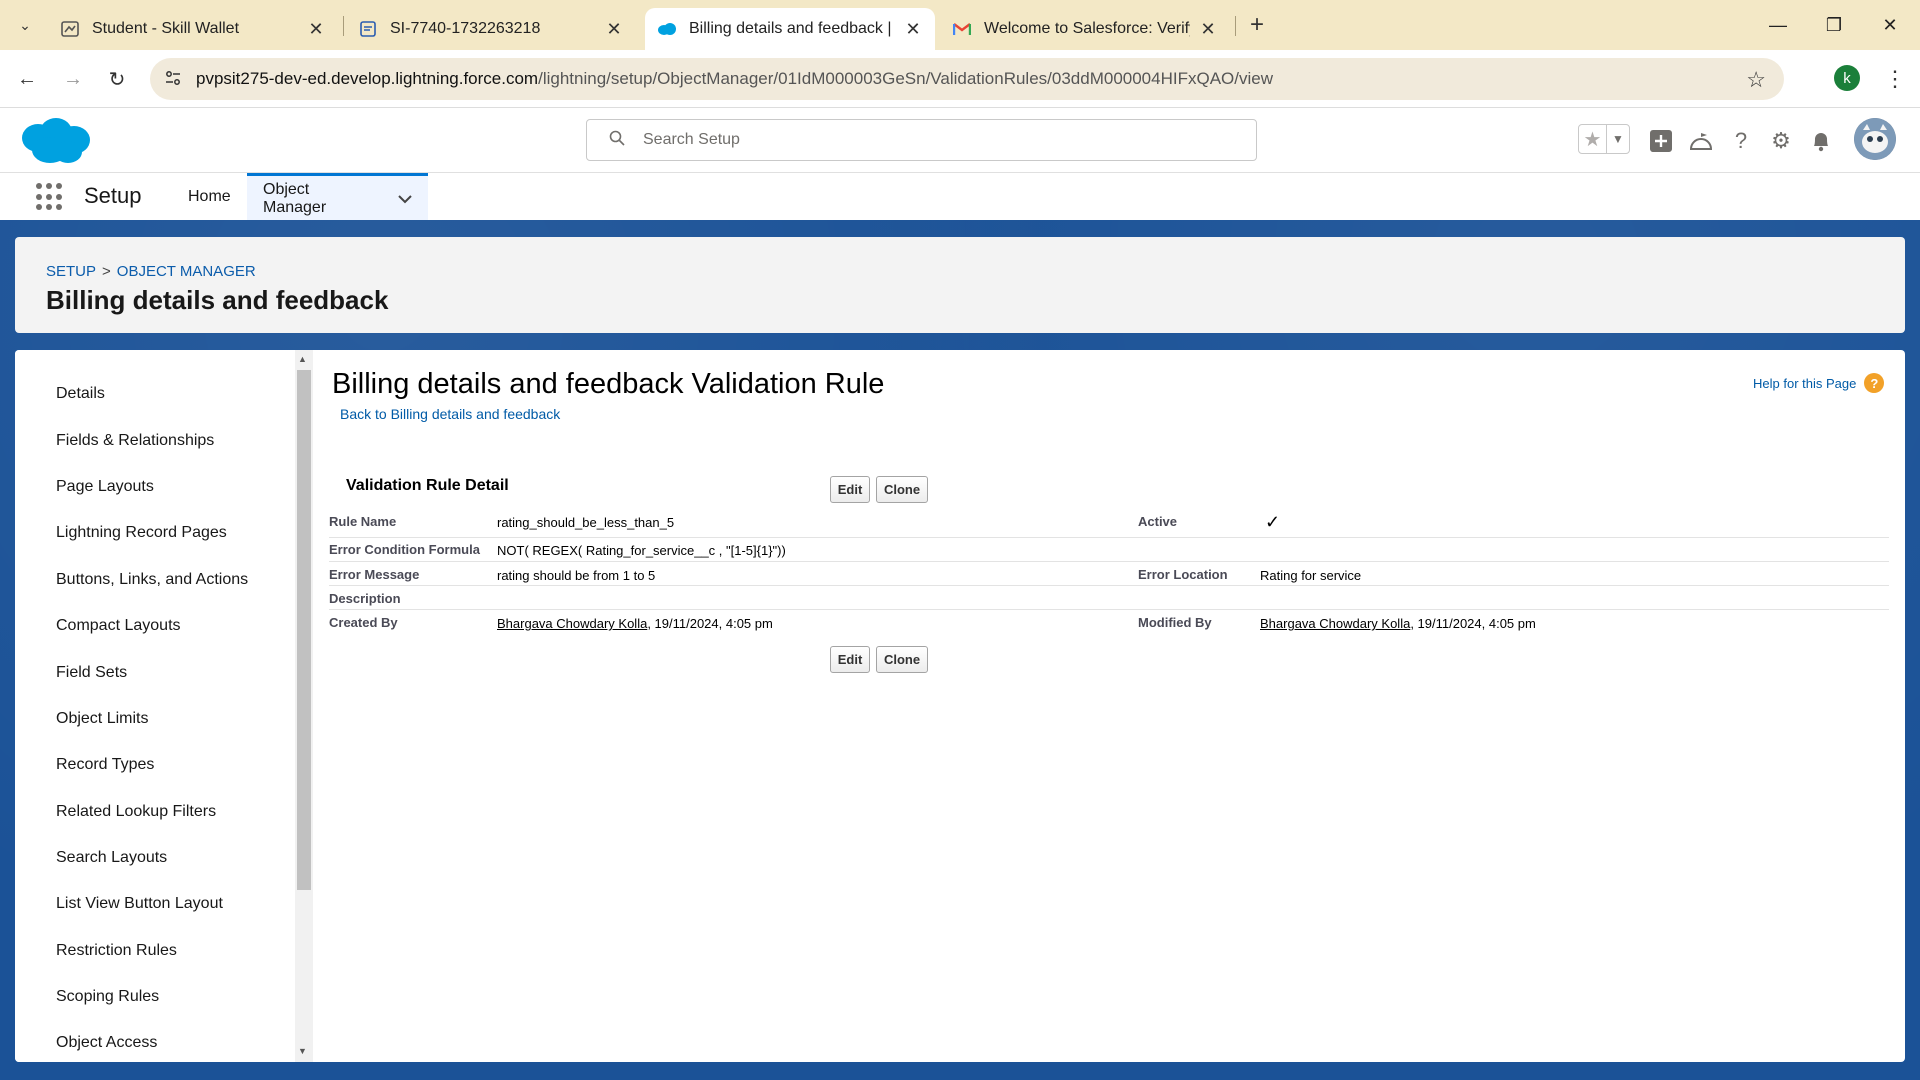  What do you see at coordinates (73, 79) in the screenshot?
I see `forward-arrow-icon: →` at bounding box center [73, 79].